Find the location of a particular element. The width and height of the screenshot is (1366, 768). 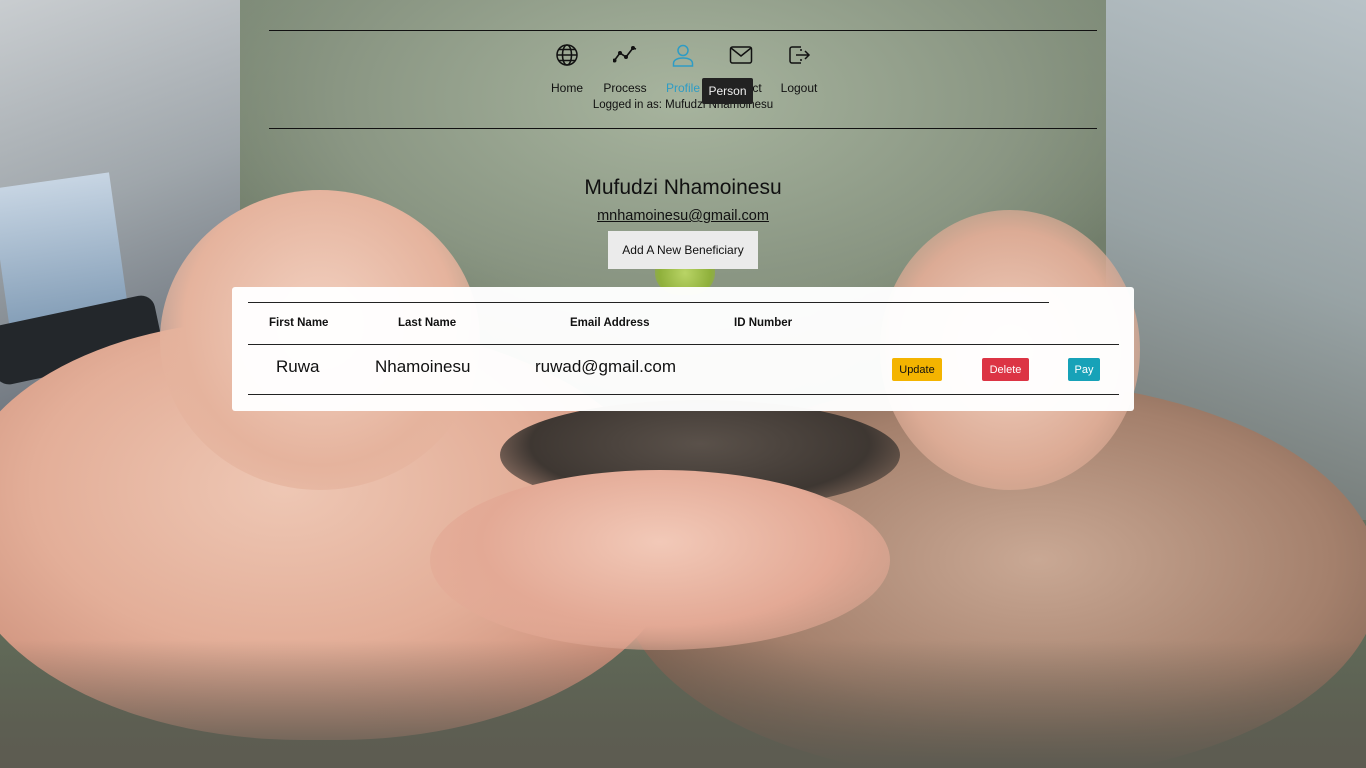

nav-label-profile: Profile is located at coordinates (682, 88).